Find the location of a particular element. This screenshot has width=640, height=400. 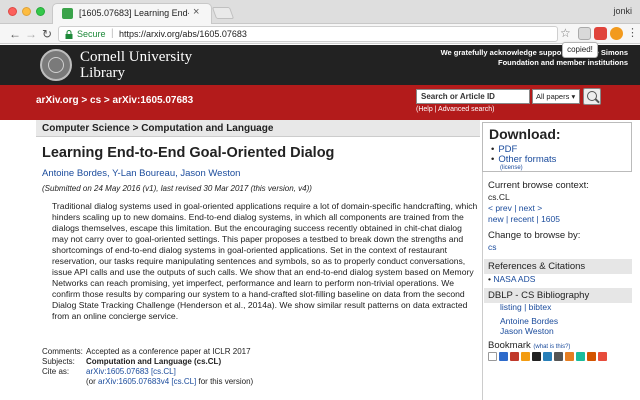

institution-name: Cornell University is located at coordinates (136, 57).